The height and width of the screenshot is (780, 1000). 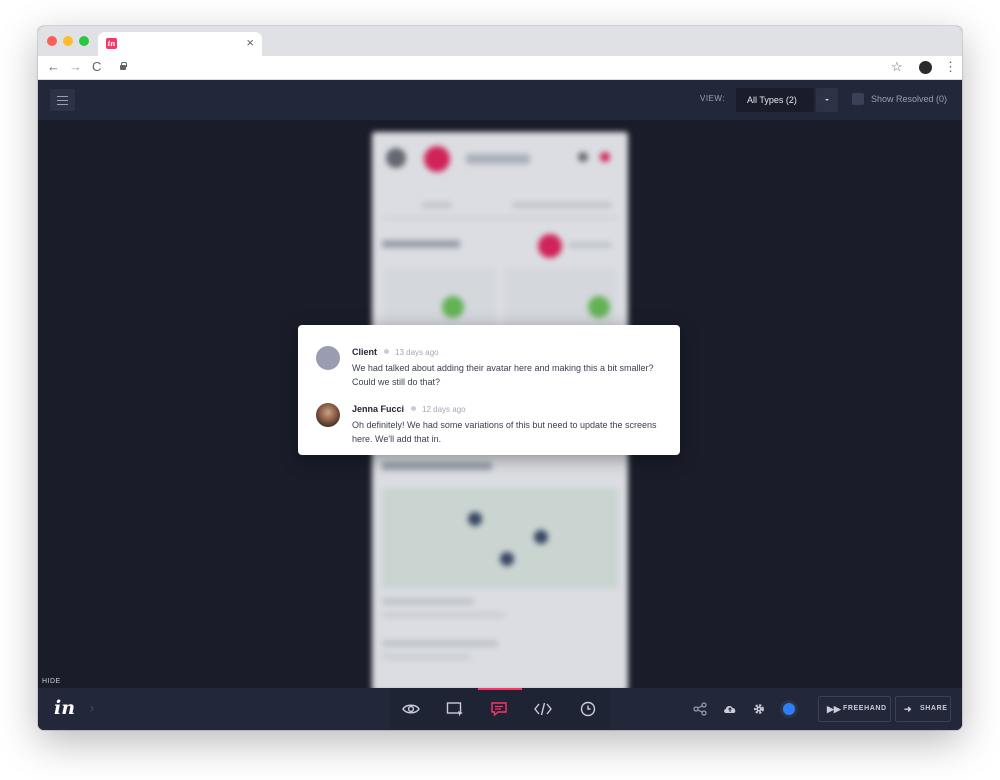 What do you see at coordinates (365, 352) in the screenshot?
I see `comment-author: Client` at bounding box center [365, 352].